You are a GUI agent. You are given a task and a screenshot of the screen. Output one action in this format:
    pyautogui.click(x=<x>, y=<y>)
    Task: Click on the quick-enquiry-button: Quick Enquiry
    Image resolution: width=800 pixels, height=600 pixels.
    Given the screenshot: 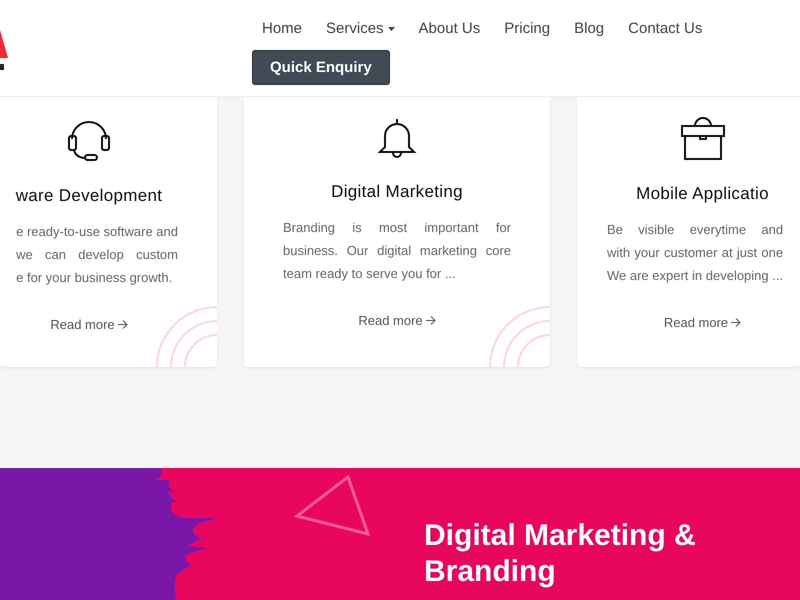 What is the action you would take?
    pyautogui.click(x=321, y=67)
    